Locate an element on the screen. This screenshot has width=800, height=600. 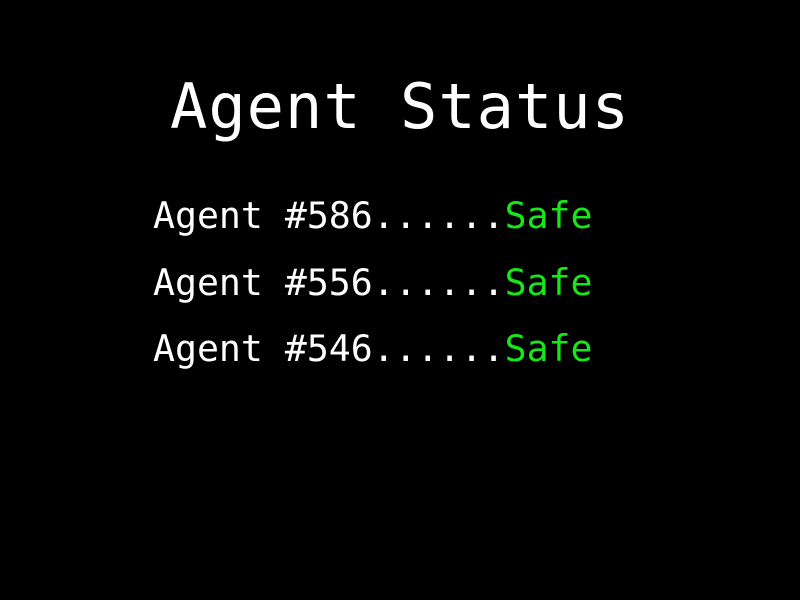
page-title: Agent Status is located at coordinates (400, 106).